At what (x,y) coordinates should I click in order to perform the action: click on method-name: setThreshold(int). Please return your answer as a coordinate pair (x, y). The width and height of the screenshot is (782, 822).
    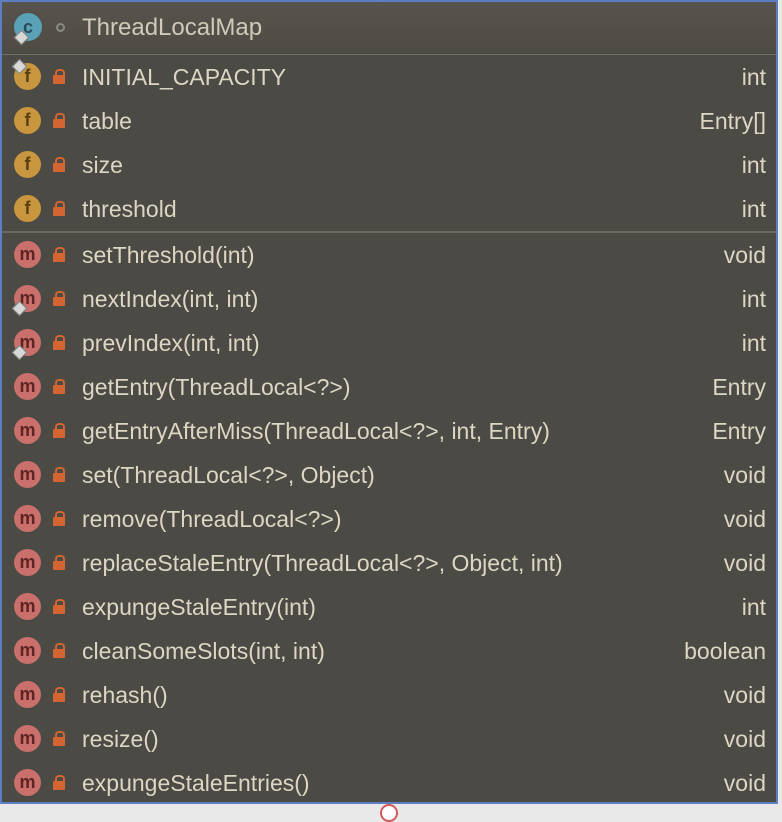
    Looking at the image, I should click on (168, 255).